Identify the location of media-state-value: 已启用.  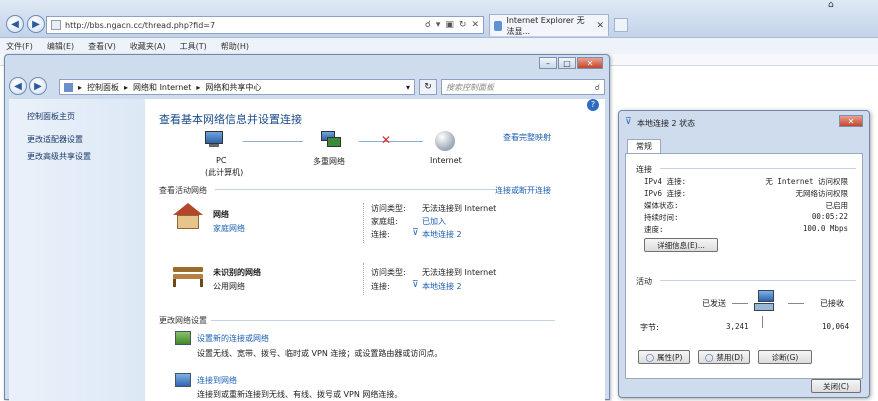
(837, 205).